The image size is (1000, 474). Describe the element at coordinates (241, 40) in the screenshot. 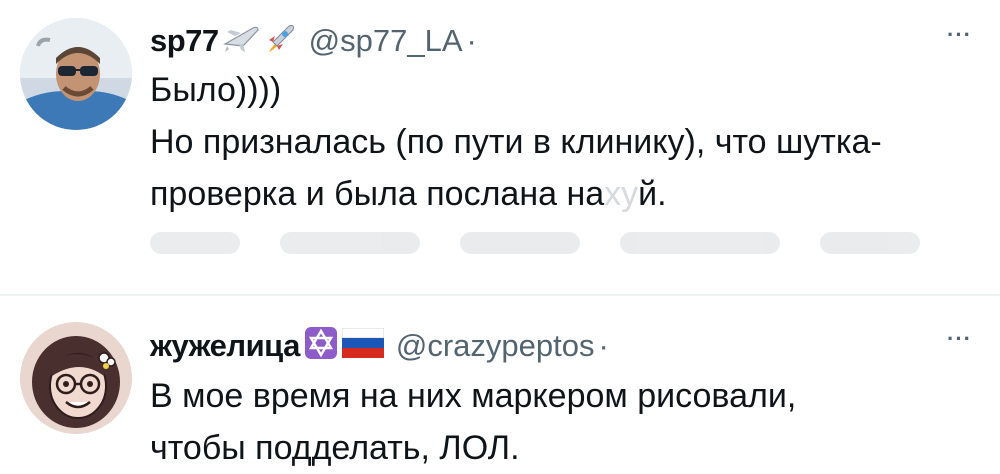

I see `airplane-emoji-icon` at that location.